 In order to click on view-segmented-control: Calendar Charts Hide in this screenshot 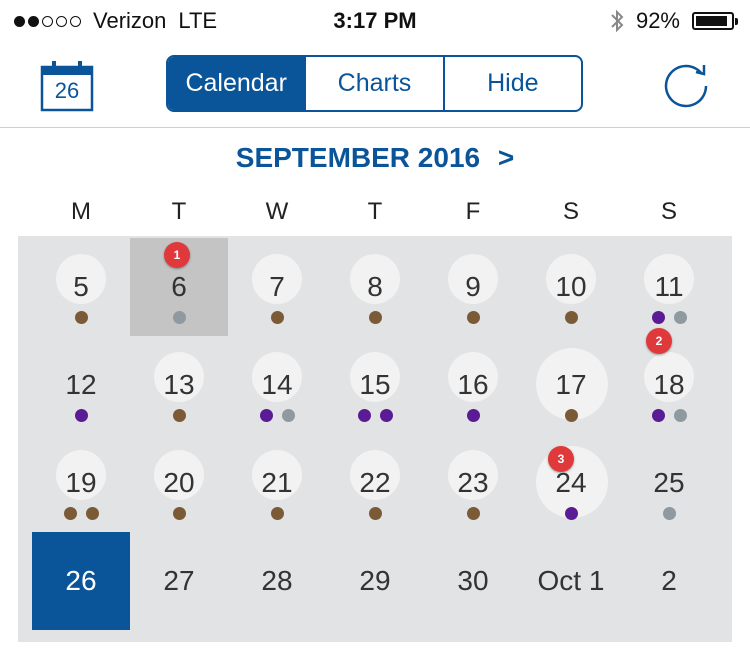, I will do `click(374, 83)`.